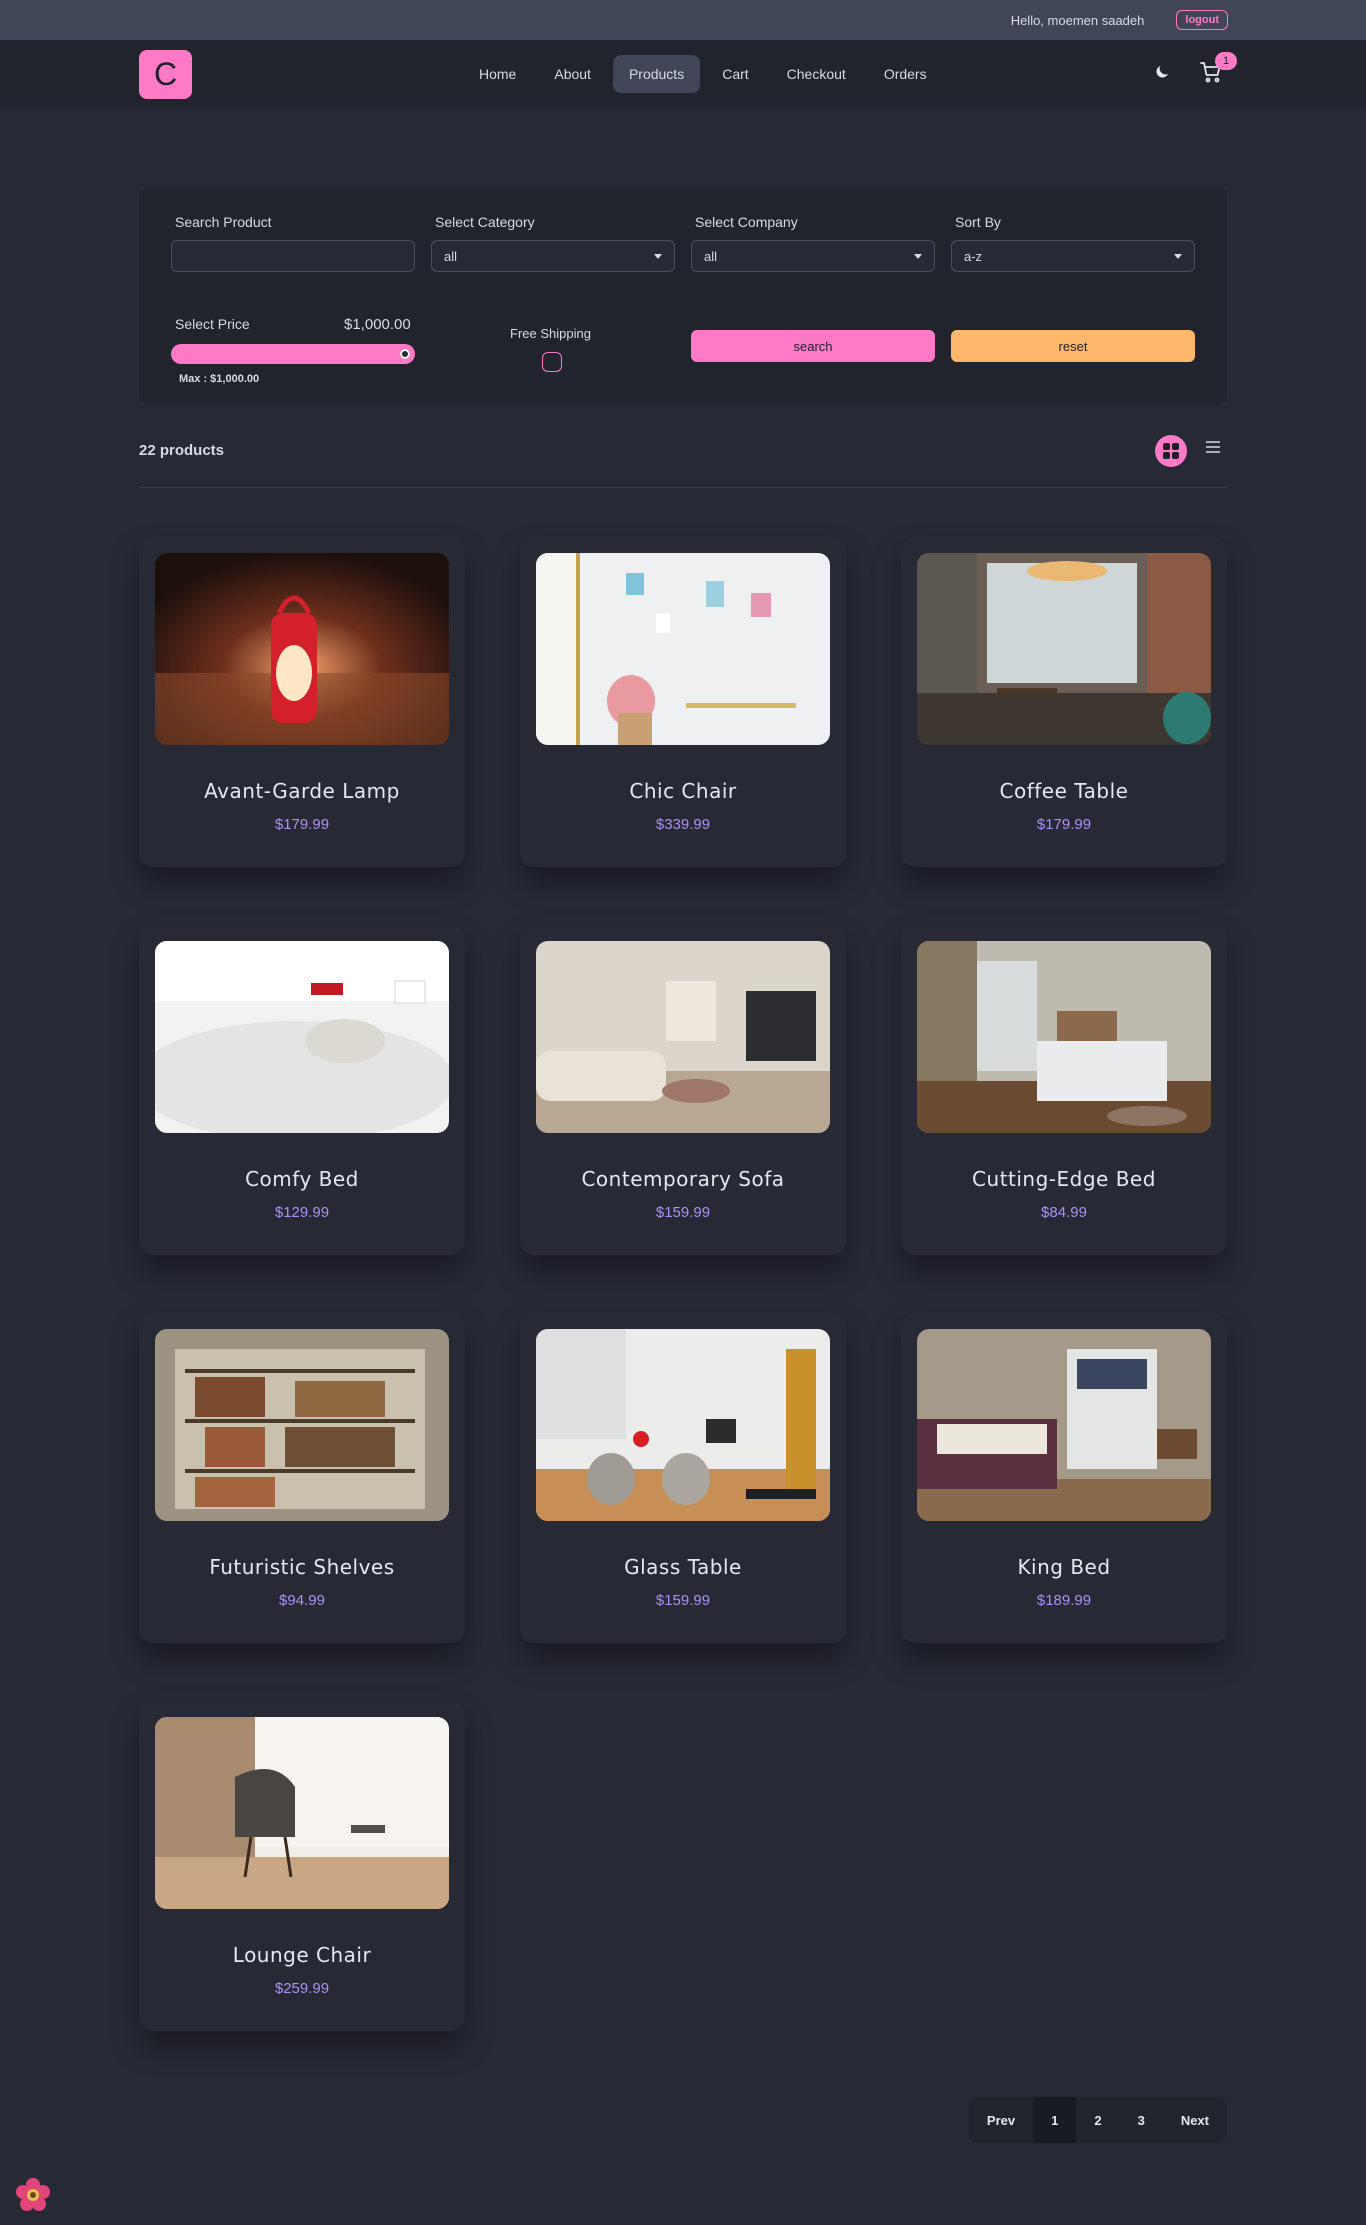 Image resolution: width=1366 pixels, height=2225 pixels. Describe the element at coordinates (33, 2196) in the screenshot. I see `flower-icon` at that location.